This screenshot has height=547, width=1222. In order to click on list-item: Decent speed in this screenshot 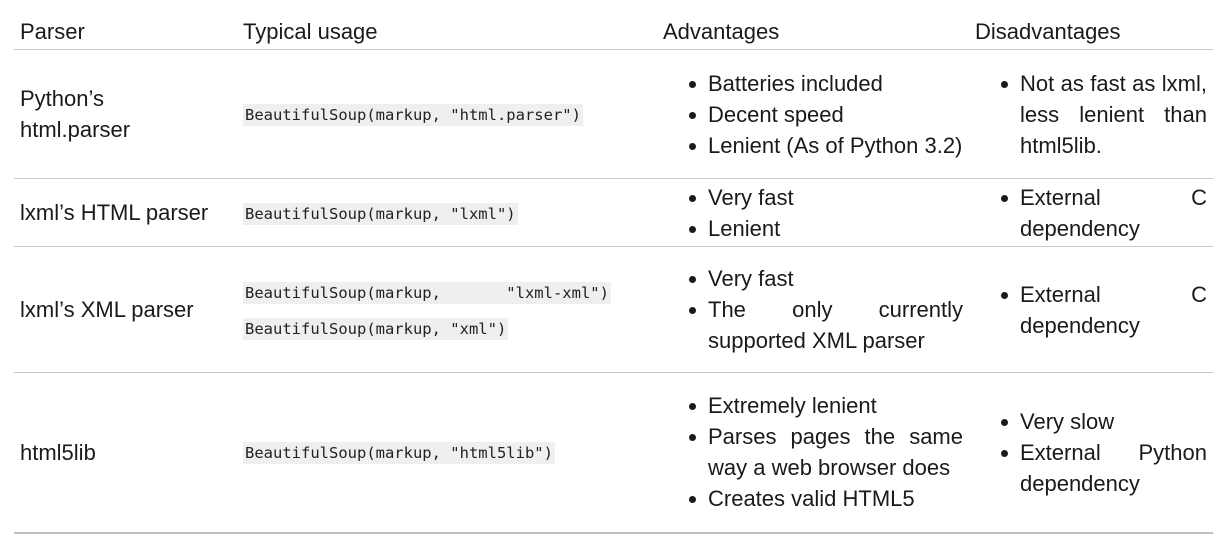, I will do `click(826, 114)`.